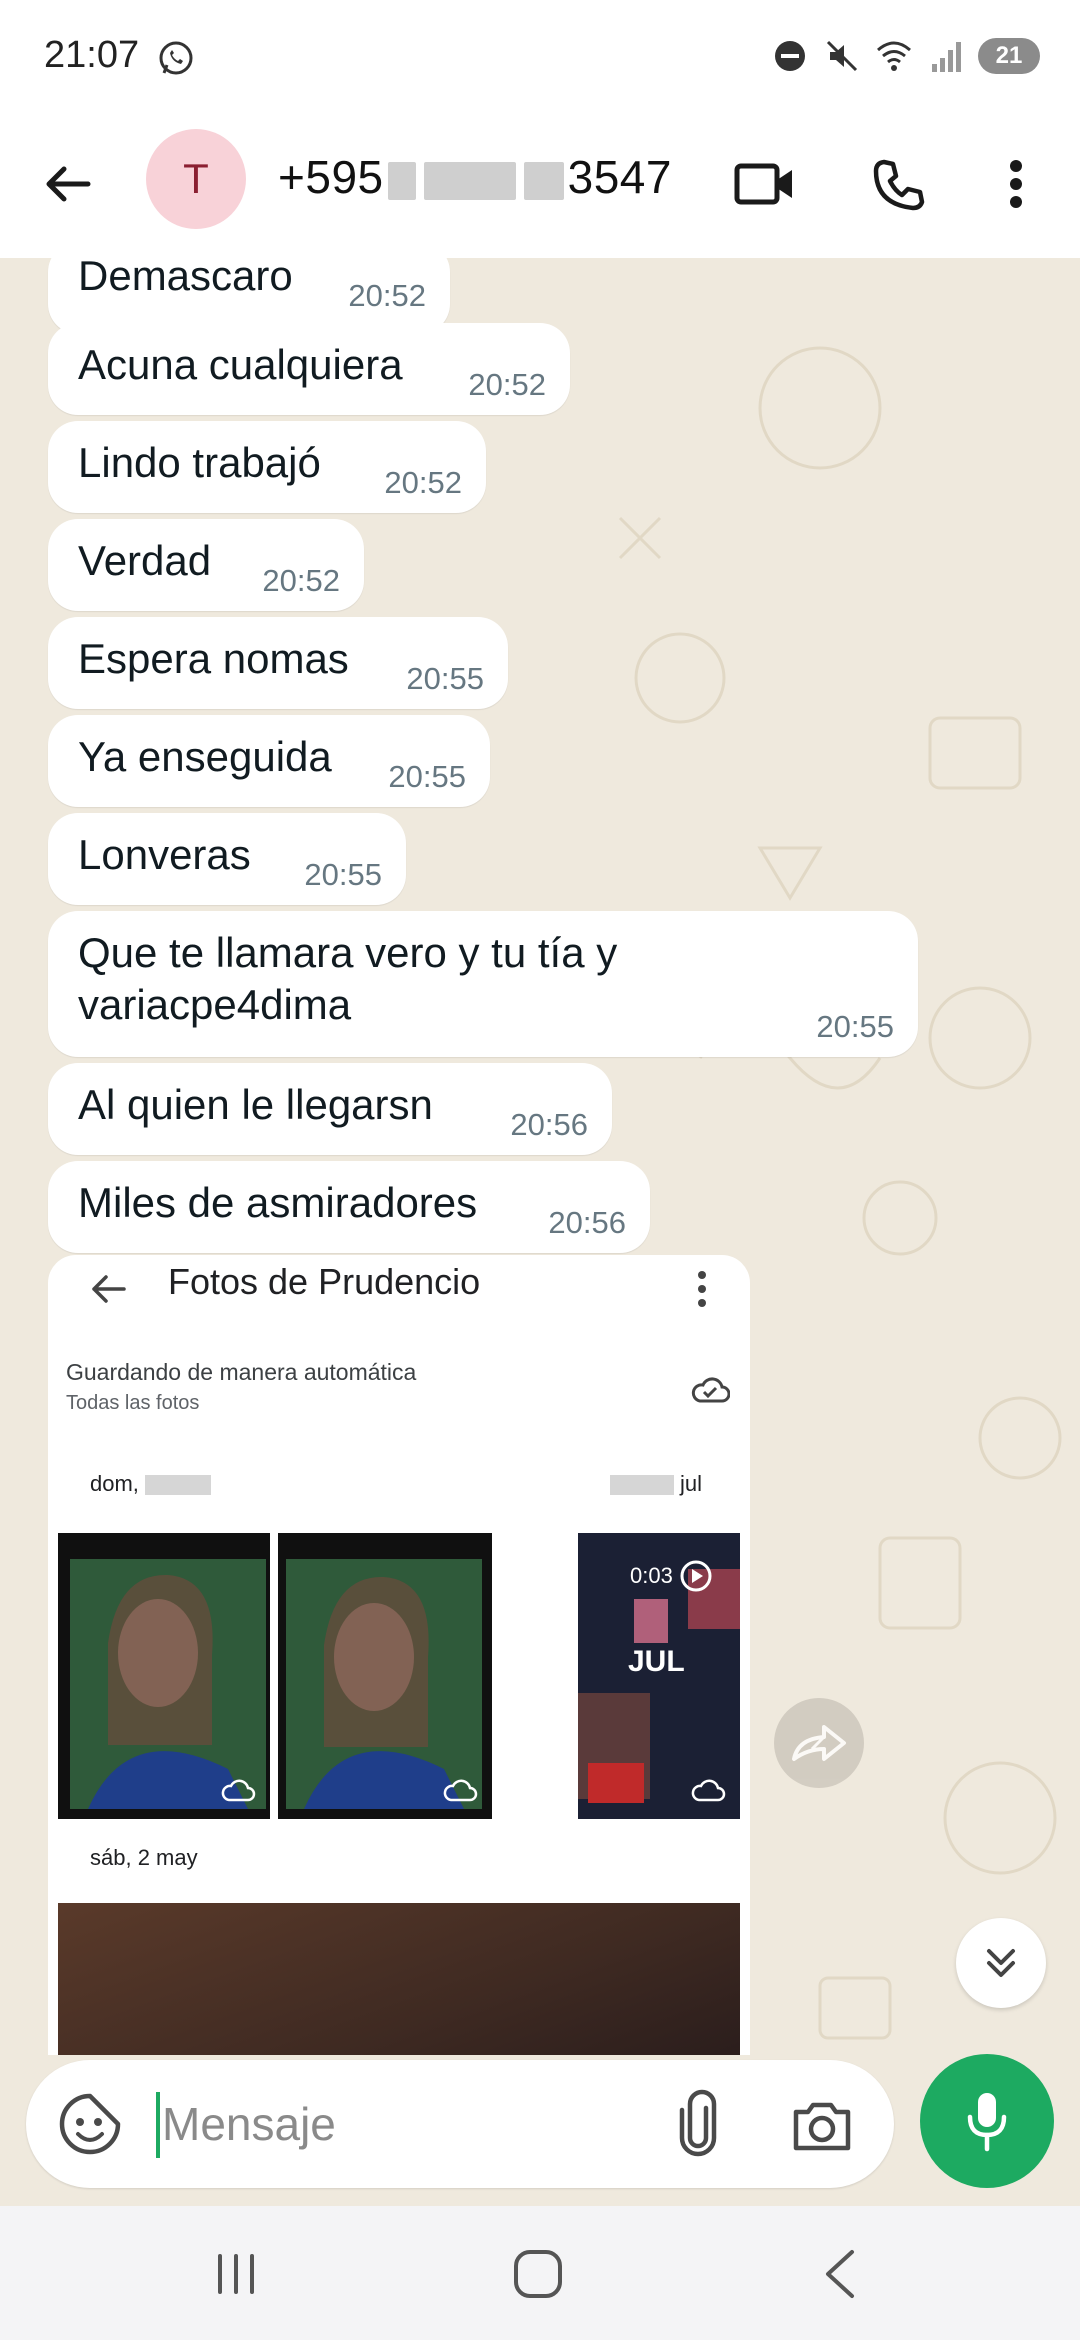 The image size is (1080, 2340). I want to click on message-text: Lindo trabajó, so click(199, 462).